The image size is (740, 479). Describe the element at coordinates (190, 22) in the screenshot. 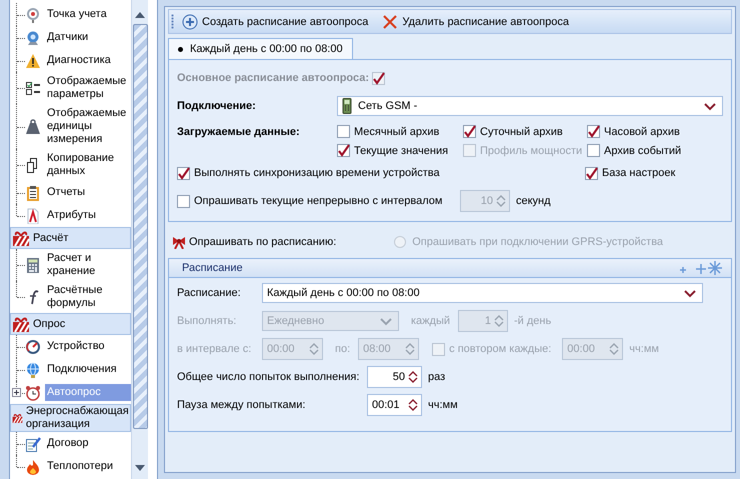

I see `add-icon` at that location.